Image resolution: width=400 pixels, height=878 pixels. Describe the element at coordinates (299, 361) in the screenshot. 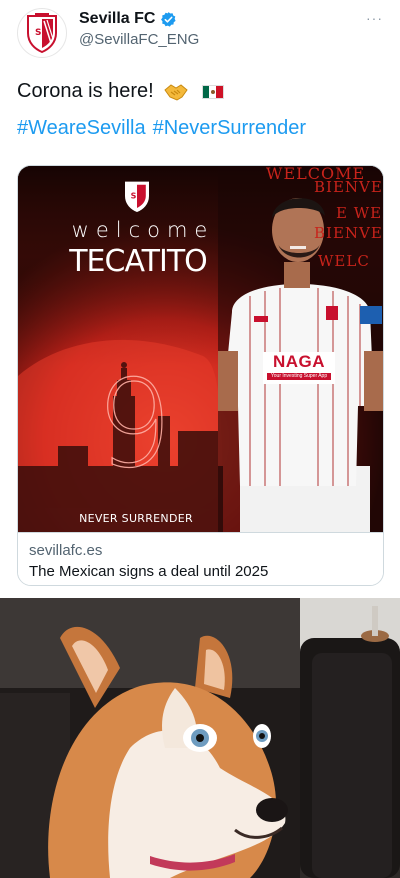

I see `sponsor-name: NAGA` at that location.